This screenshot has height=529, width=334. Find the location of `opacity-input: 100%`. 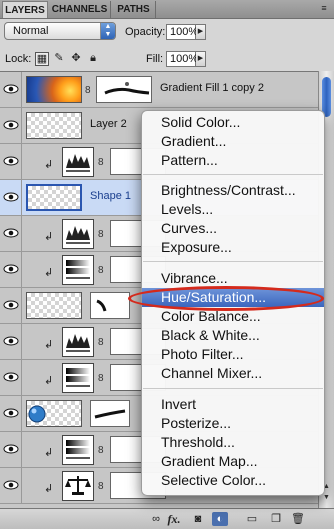

opacity-input: 100% is located at coordinates (182, 32).